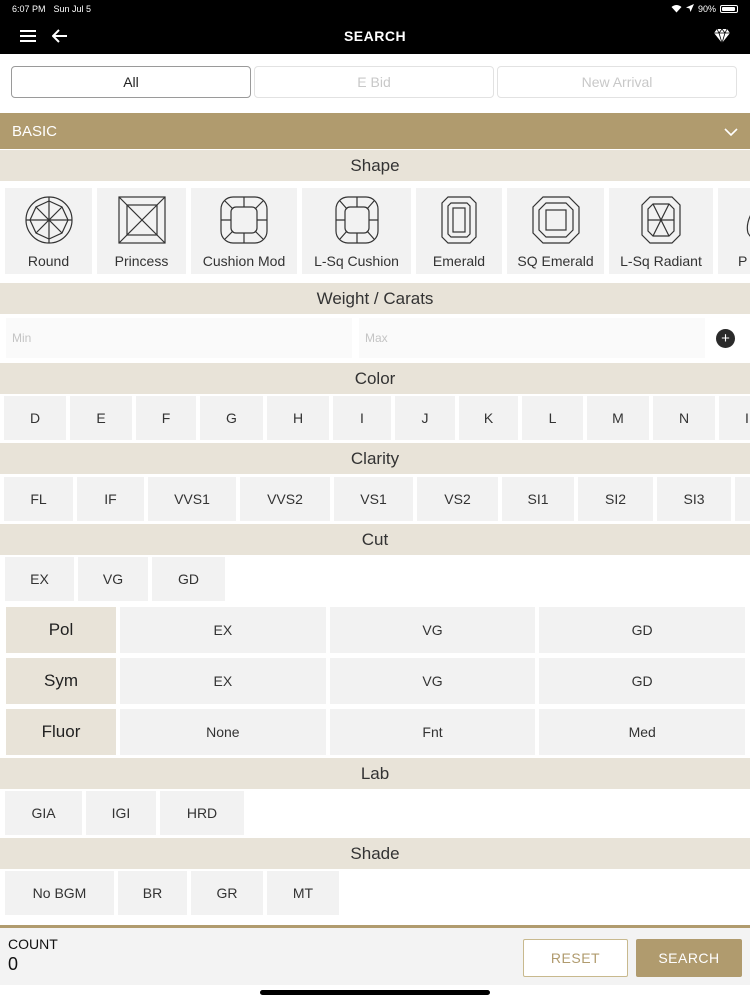 This screenshot has height=1000, width=750. Describe the element at coordinates (179, 338) in the screenshot. I see `weight-min-input` at that location.